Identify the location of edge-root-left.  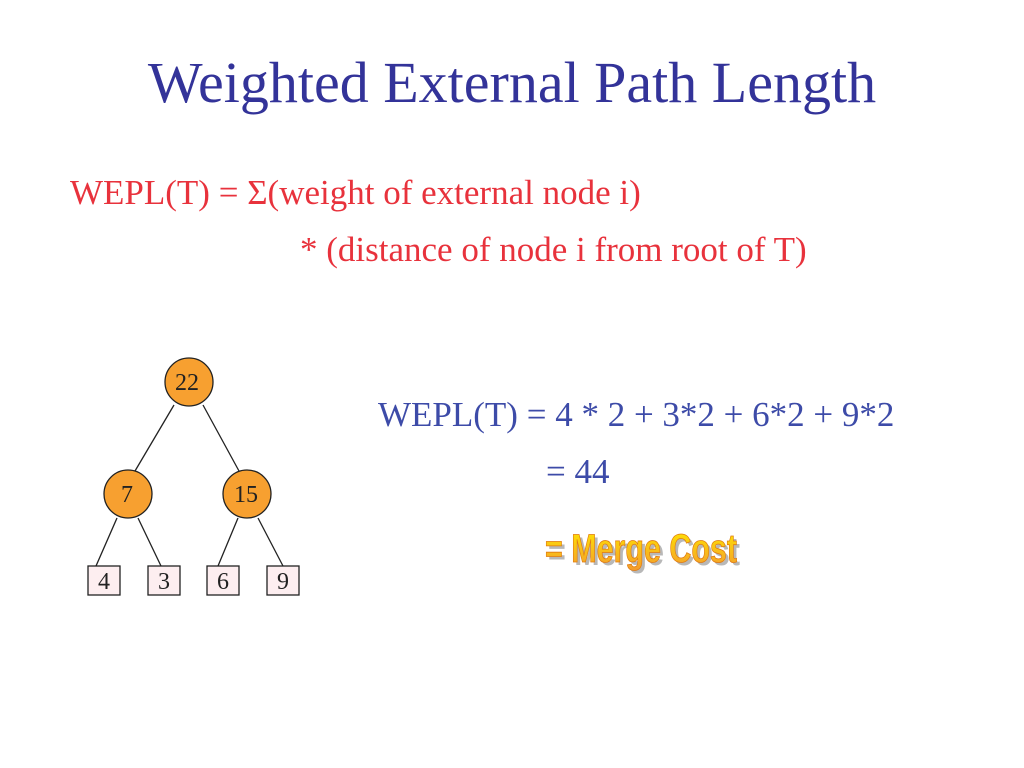
(154, 438).